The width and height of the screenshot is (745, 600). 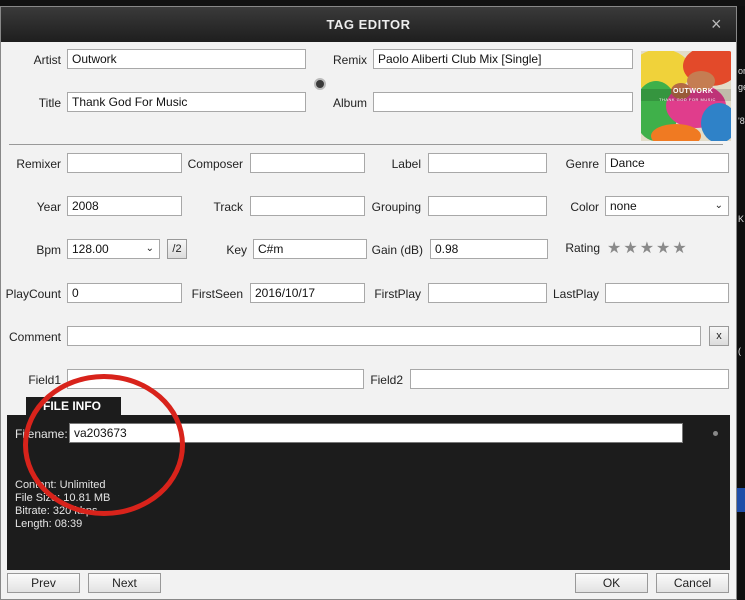 I want to click on album-art-text: OUTWORK, so click(x=693, y=91).